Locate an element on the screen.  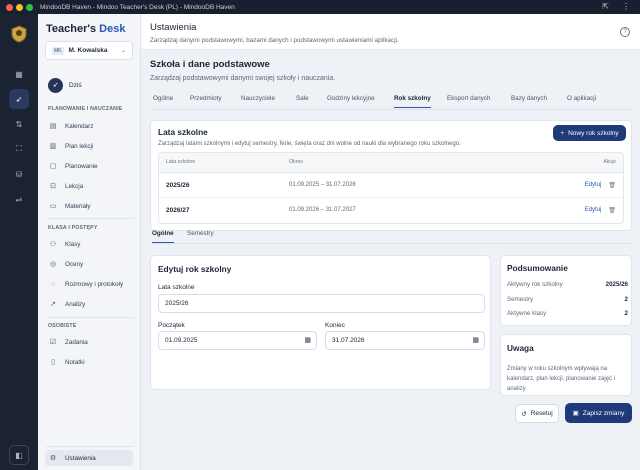
user-selector: MK M. Kowalska ⌄ is located at coordinates (89, 50).